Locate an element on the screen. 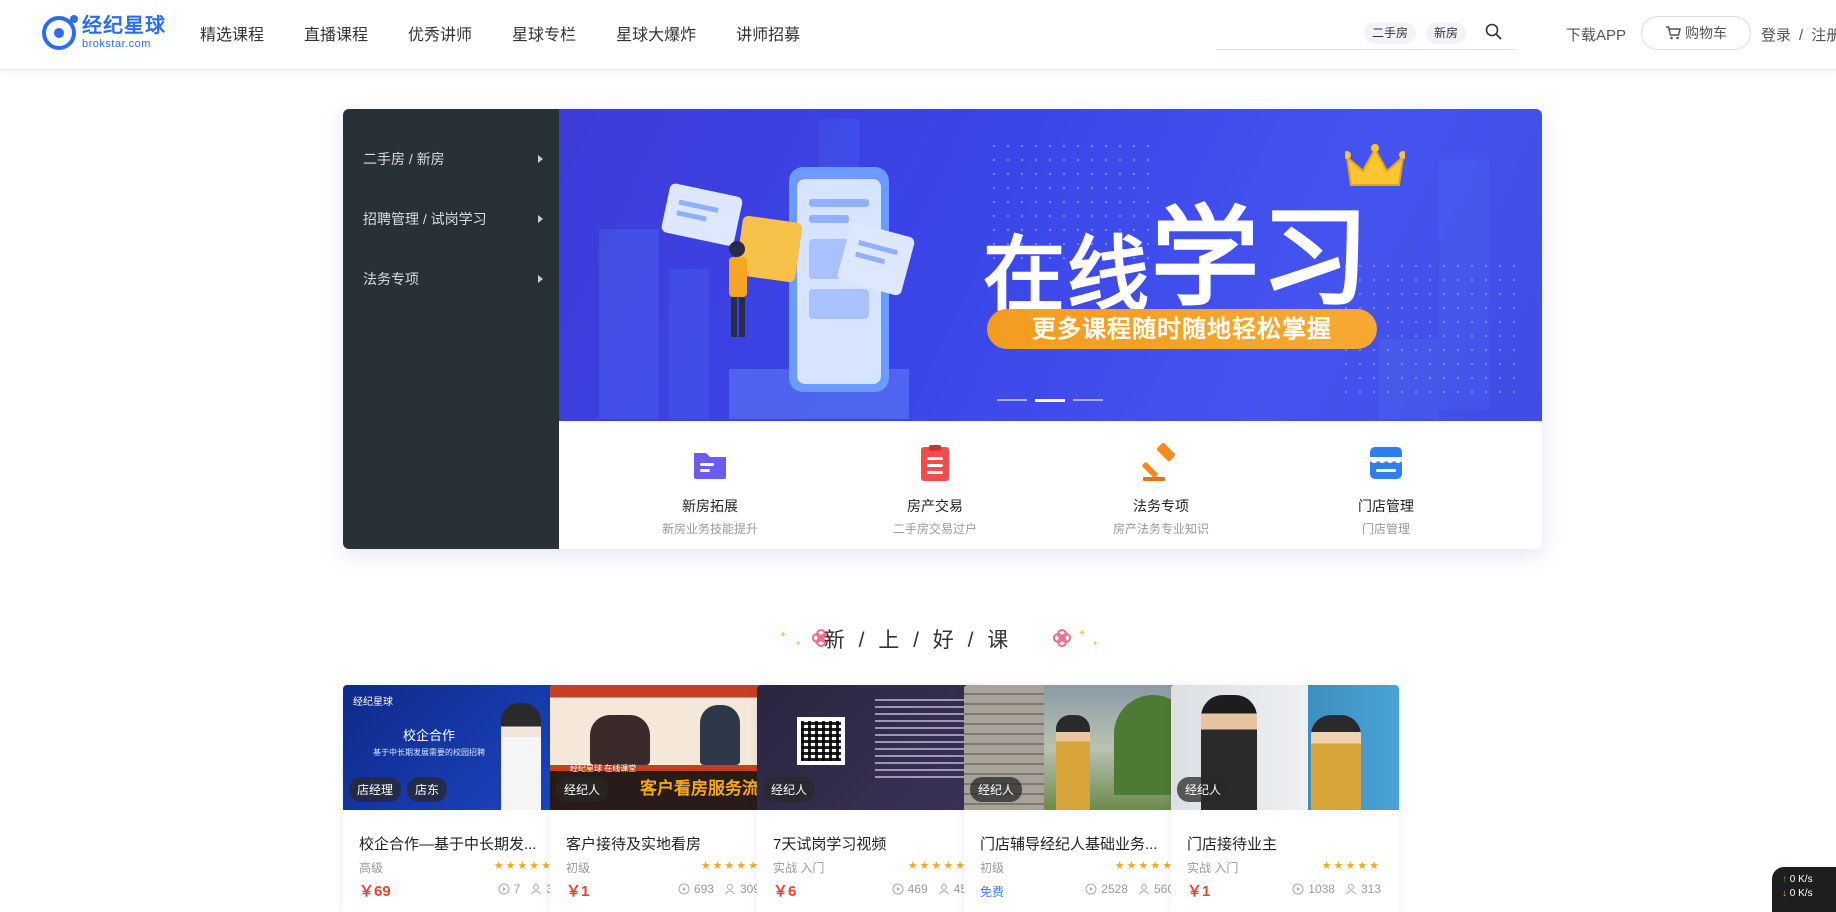  course-tag: 店东 is located at coordinates (427, 789).